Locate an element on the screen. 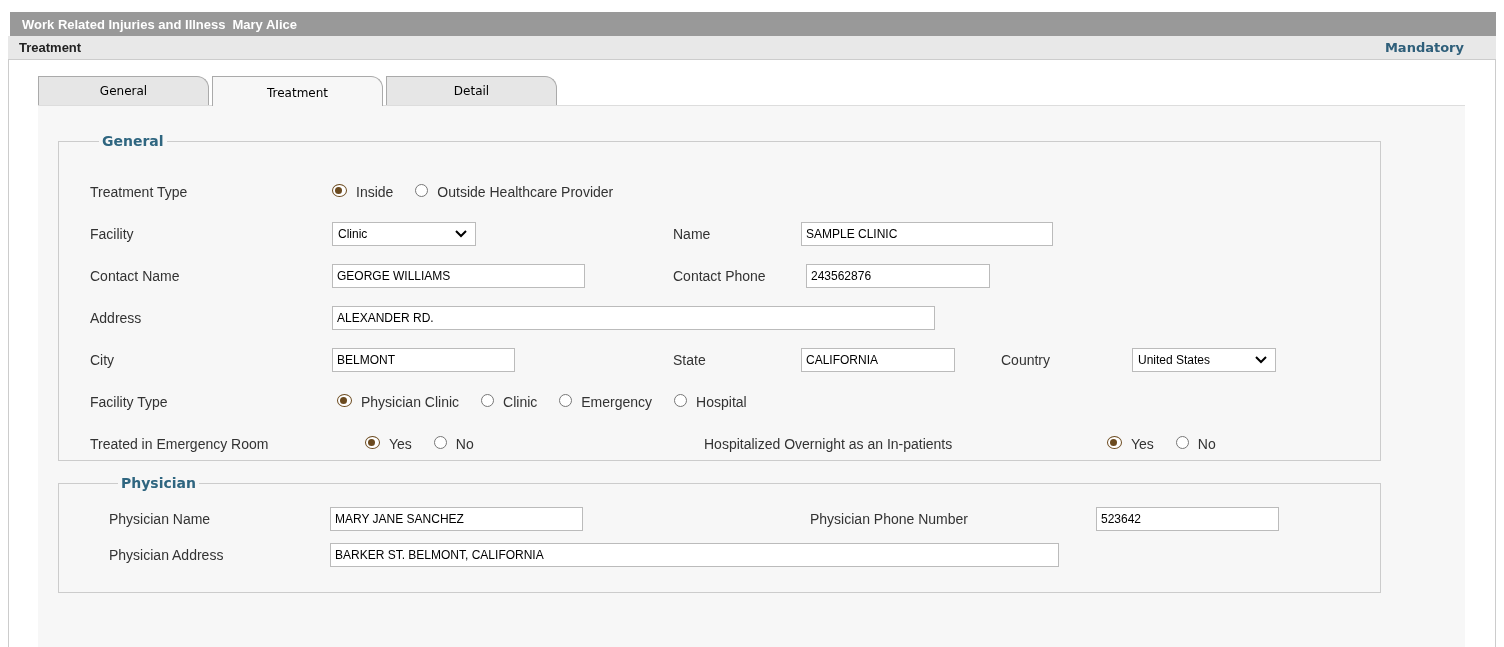 The height and width of the screenshot is (647, 1504). page-title: Work Related Injuries and Illness is located at coordinates (124, 24).